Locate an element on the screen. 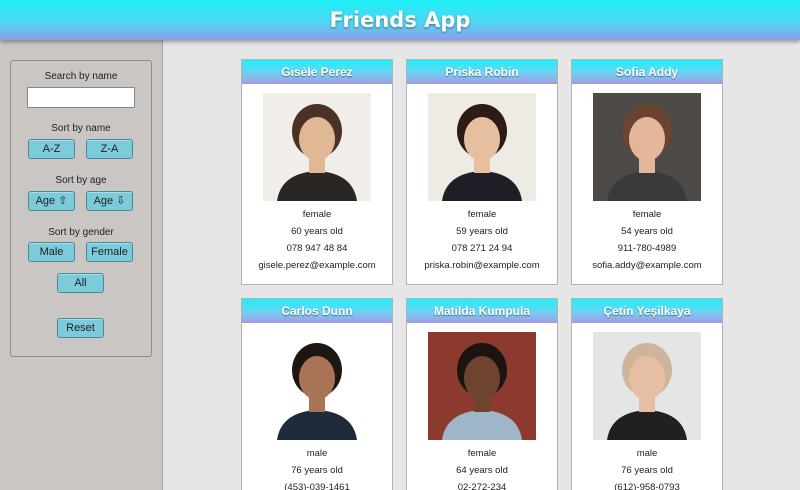 This screenshot has width=800, height=490. friend-age: 54 years old is located at coordinates (647, 231).